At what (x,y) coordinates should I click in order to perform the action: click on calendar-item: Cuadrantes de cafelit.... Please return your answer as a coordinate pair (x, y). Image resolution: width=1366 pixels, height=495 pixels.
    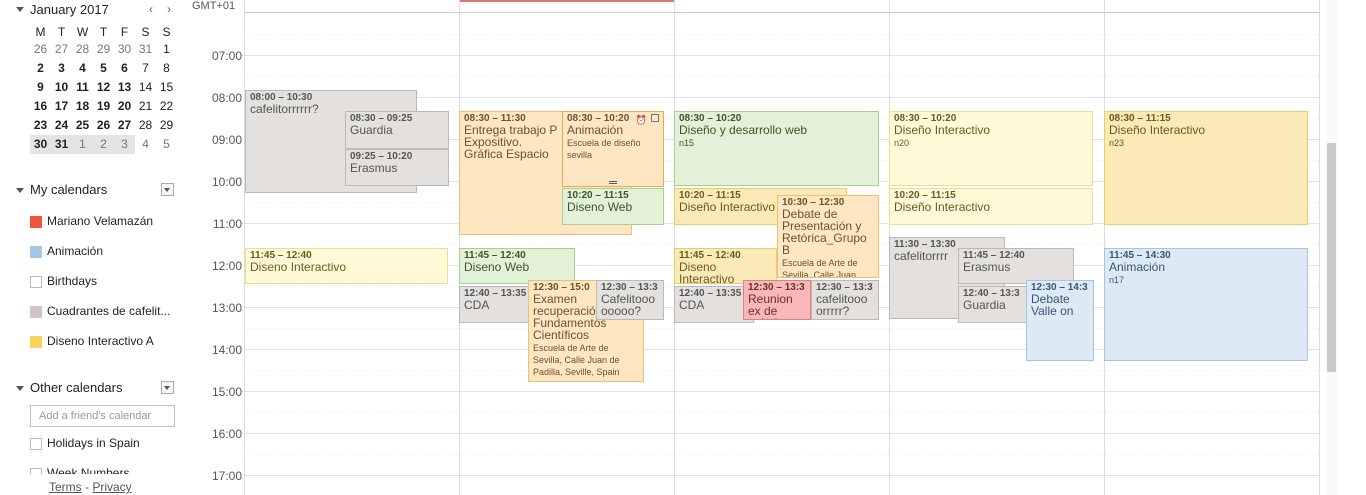
    Looking at the image, I should click on (105, 312).